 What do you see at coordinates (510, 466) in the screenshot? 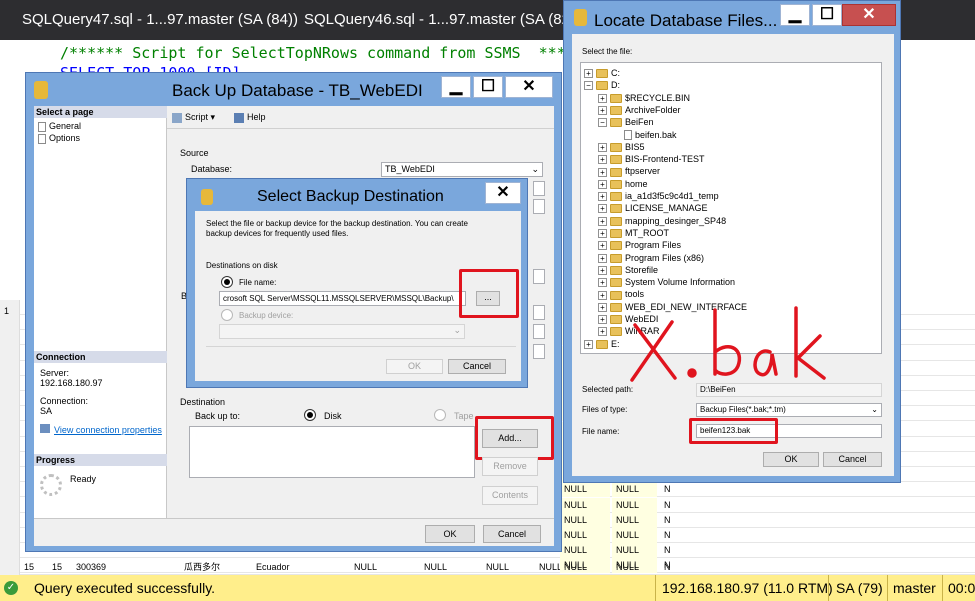
I see `remove-button: Remove` at bounding box center [510, 466].